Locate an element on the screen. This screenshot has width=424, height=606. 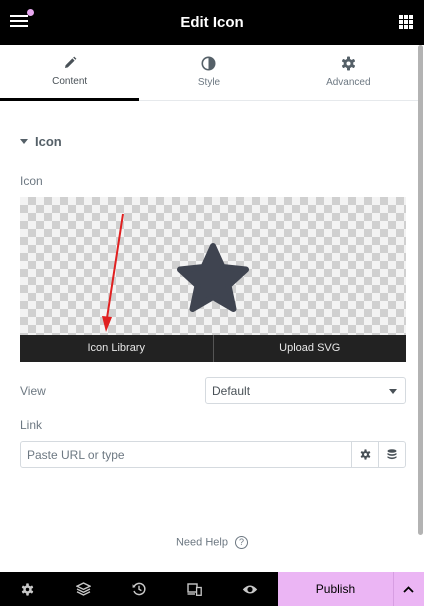
history-icon is located at coordinates (139, 589).